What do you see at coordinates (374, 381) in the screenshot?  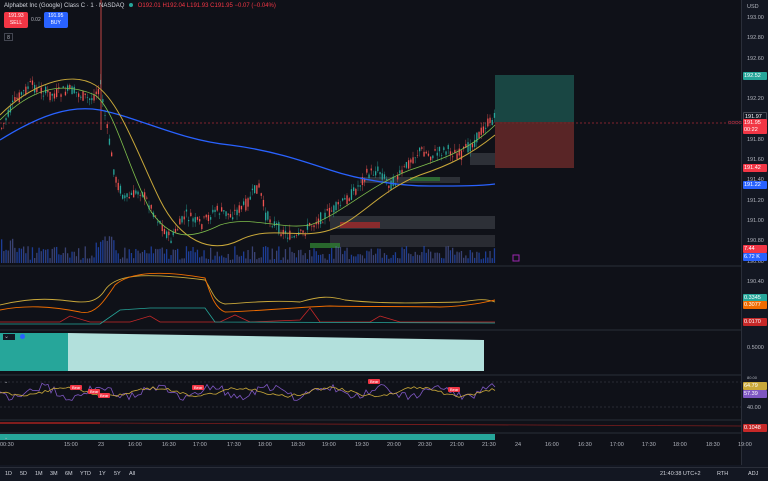 I see `bear-badge: Bear` at bounding box center [374, 381].